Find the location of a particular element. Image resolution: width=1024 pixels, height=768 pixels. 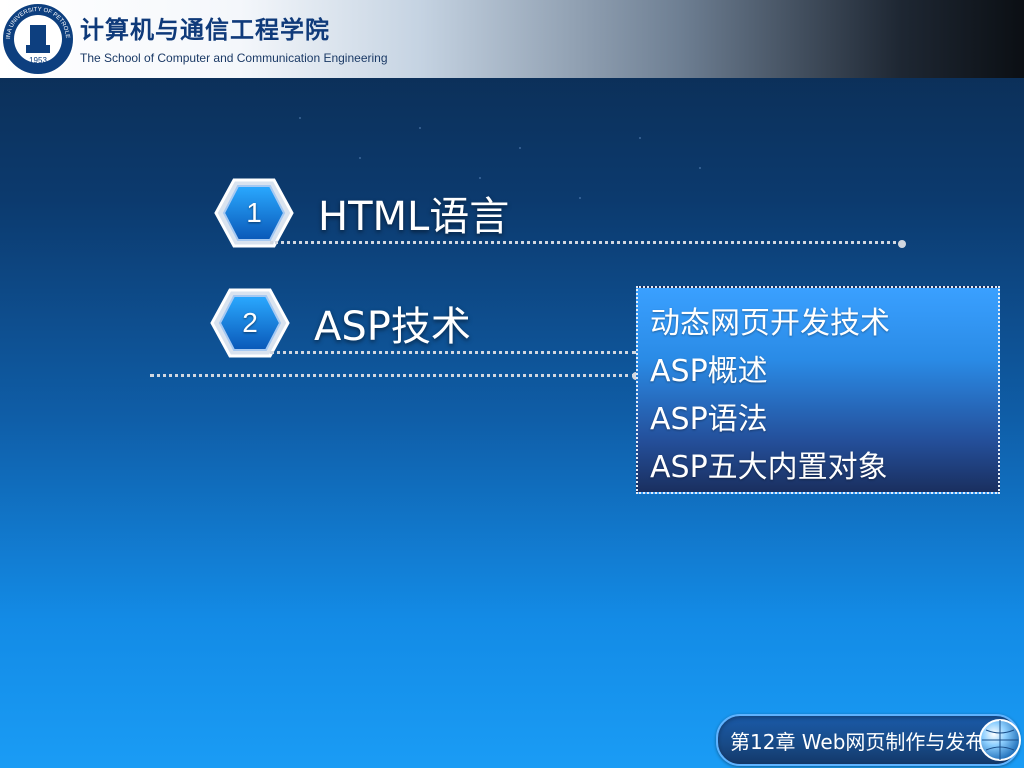

university-logo: 1953 CHINA UNIVERSITY OF PETROLEUM is located at coordinates (37, 38).